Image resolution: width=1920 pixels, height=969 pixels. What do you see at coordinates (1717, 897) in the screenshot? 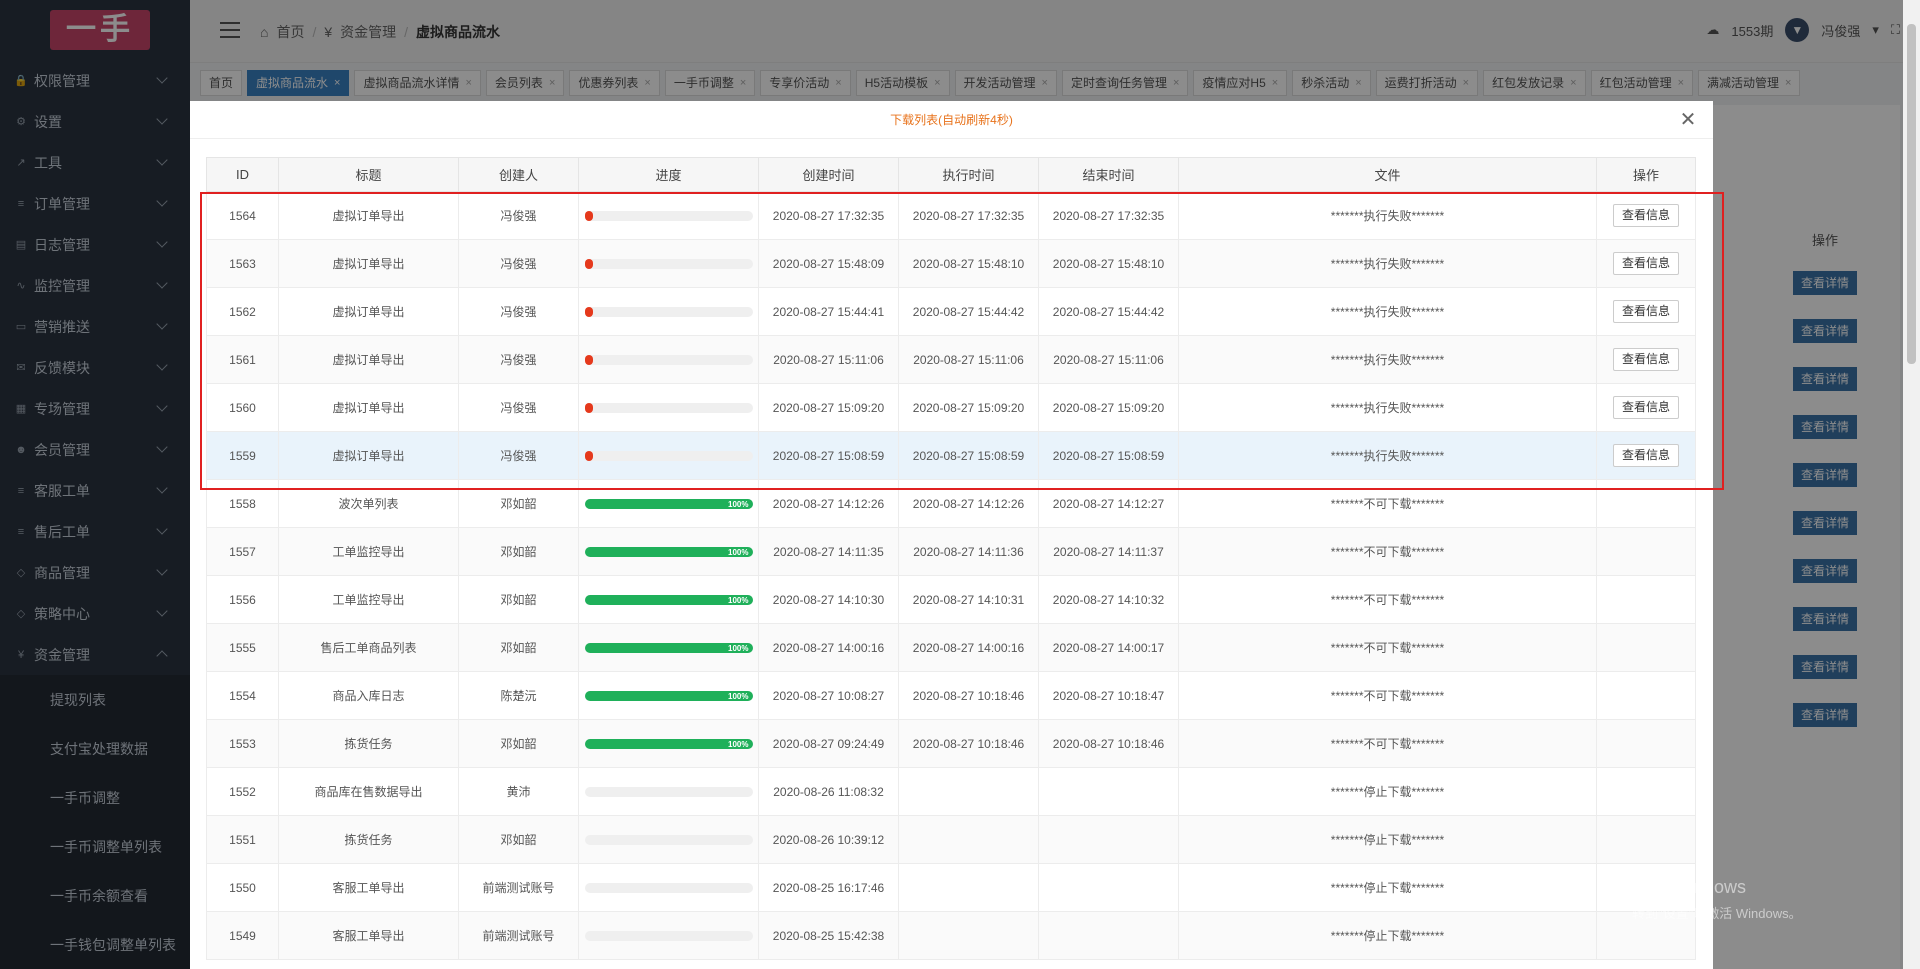
I see `windows-watermark: 激活 Windows 转到"设置"以激活 Windows。` at bounding box center [1717, 897].